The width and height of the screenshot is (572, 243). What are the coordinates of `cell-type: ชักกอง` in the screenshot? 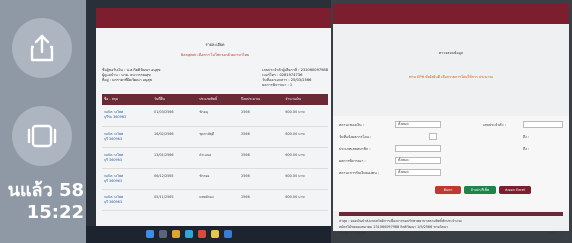 It's located at (218, 179).